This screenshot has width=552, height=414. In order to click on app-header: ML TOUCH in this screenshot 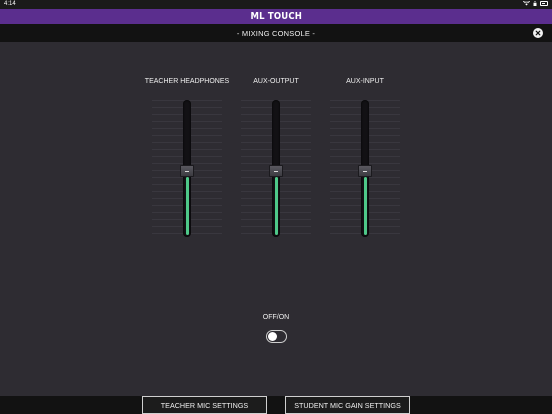, I will do `click(276, 16)`.